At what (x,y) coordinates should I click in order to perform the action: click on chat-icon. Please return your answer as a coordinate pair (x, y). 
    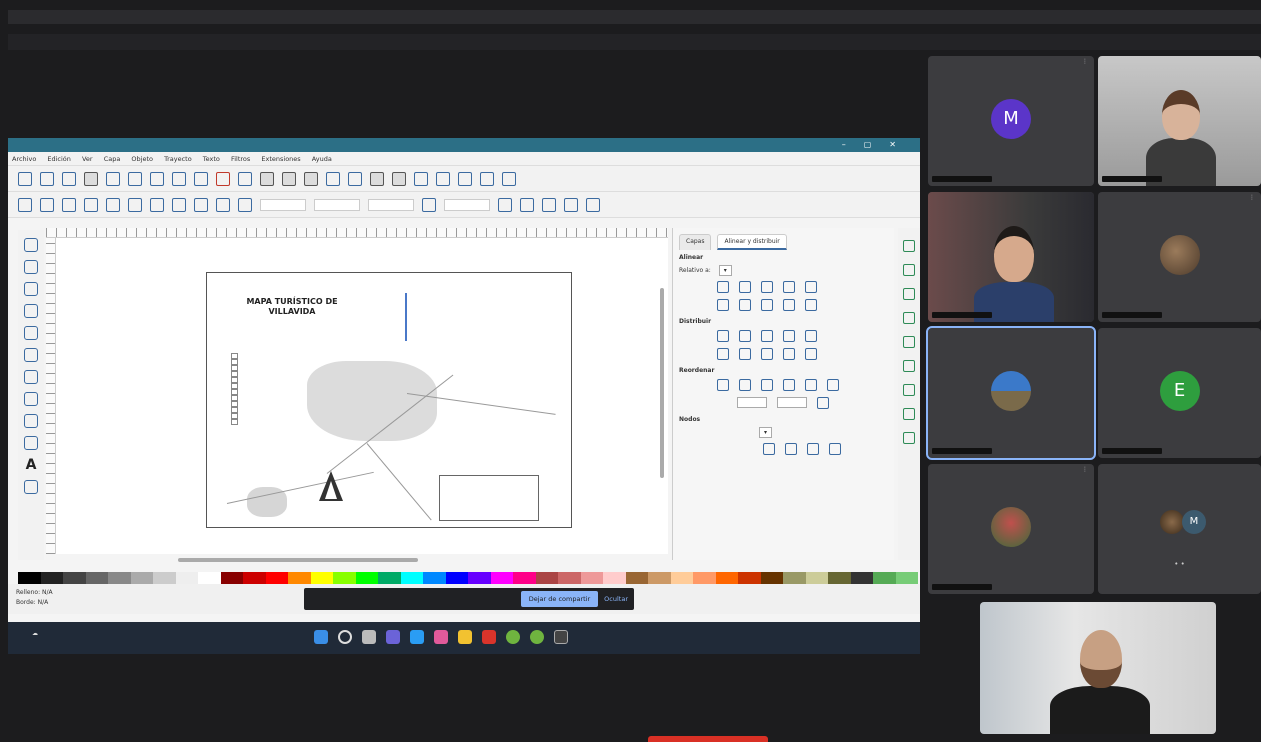
    Looking at the image, I should click on (393, 637).